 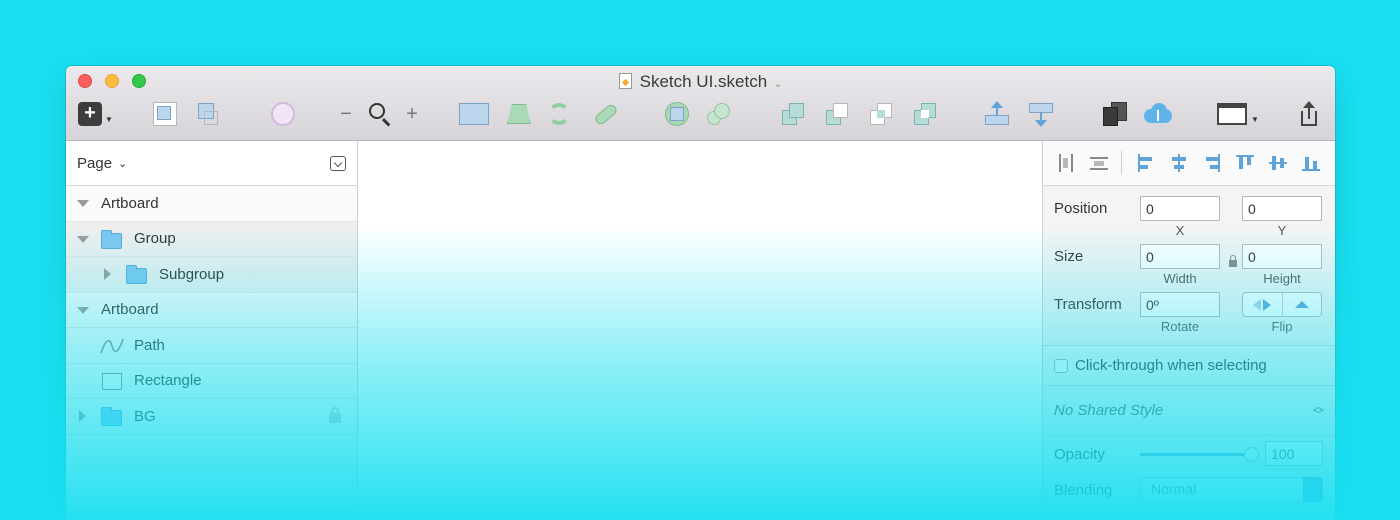 I want to click on magnifier-icon, so click(x=379, y=114).